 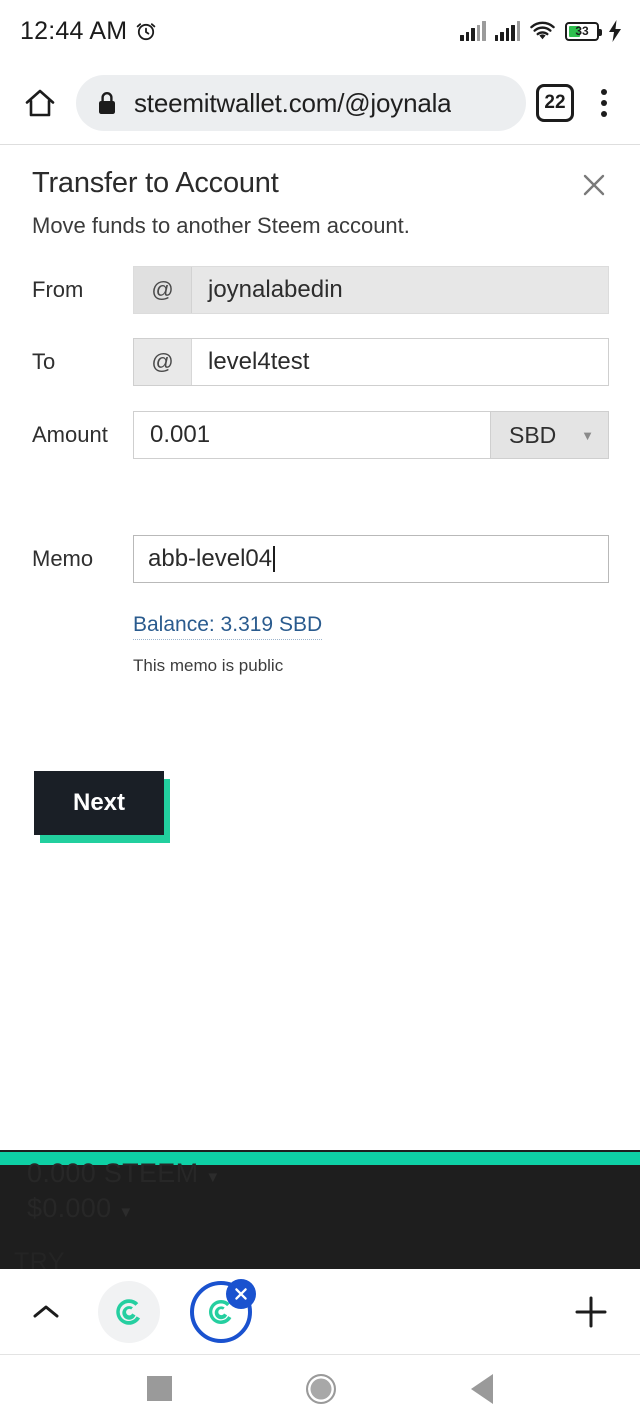 I want to click on from-label: From, so click(x=58, y=289).